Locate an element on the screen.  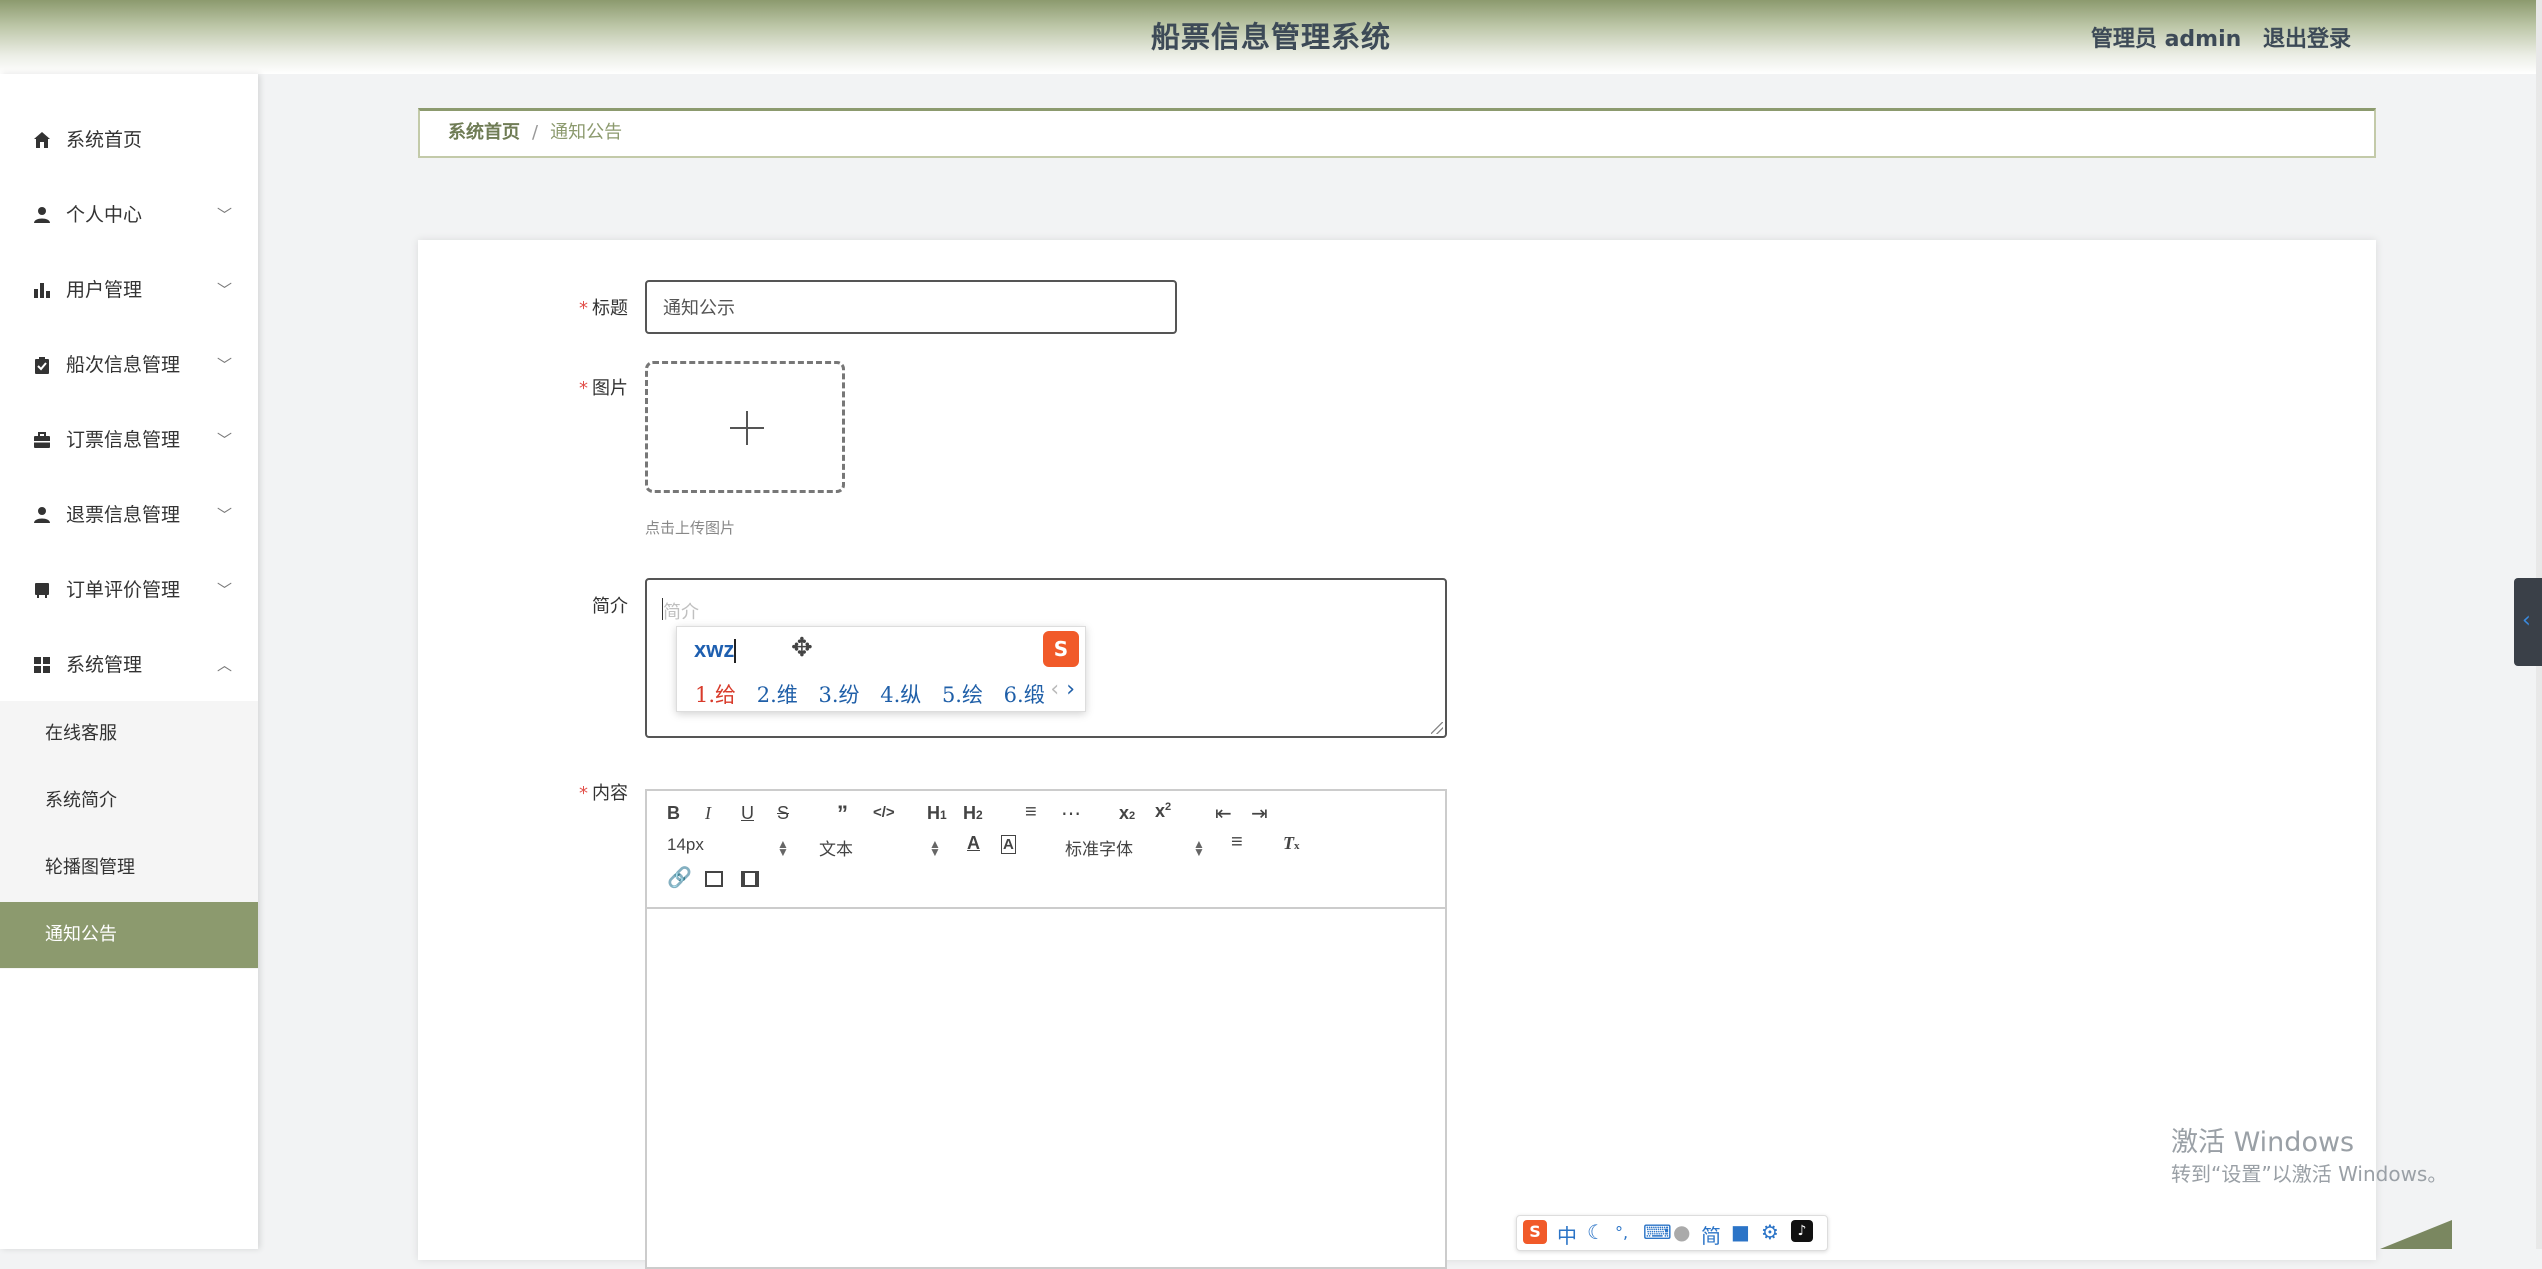
ime-candidates: 1.给 2.维 3.纷 4.纵 5.绘 6.缎 is located at coordinates (877, 694).